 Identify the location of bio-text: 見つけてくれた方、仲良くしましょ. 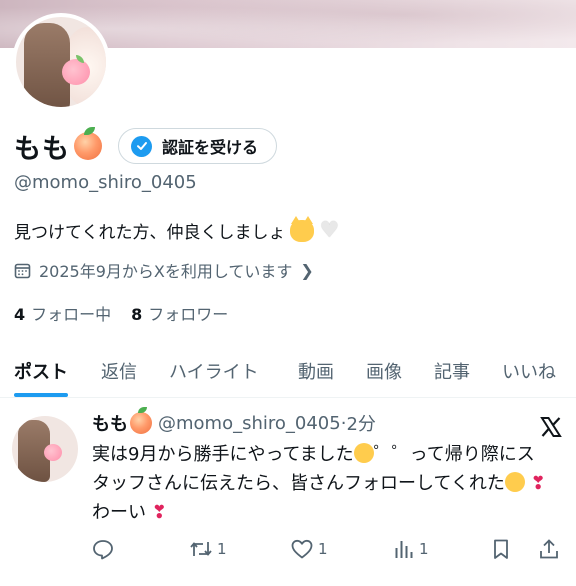
(150, 233).